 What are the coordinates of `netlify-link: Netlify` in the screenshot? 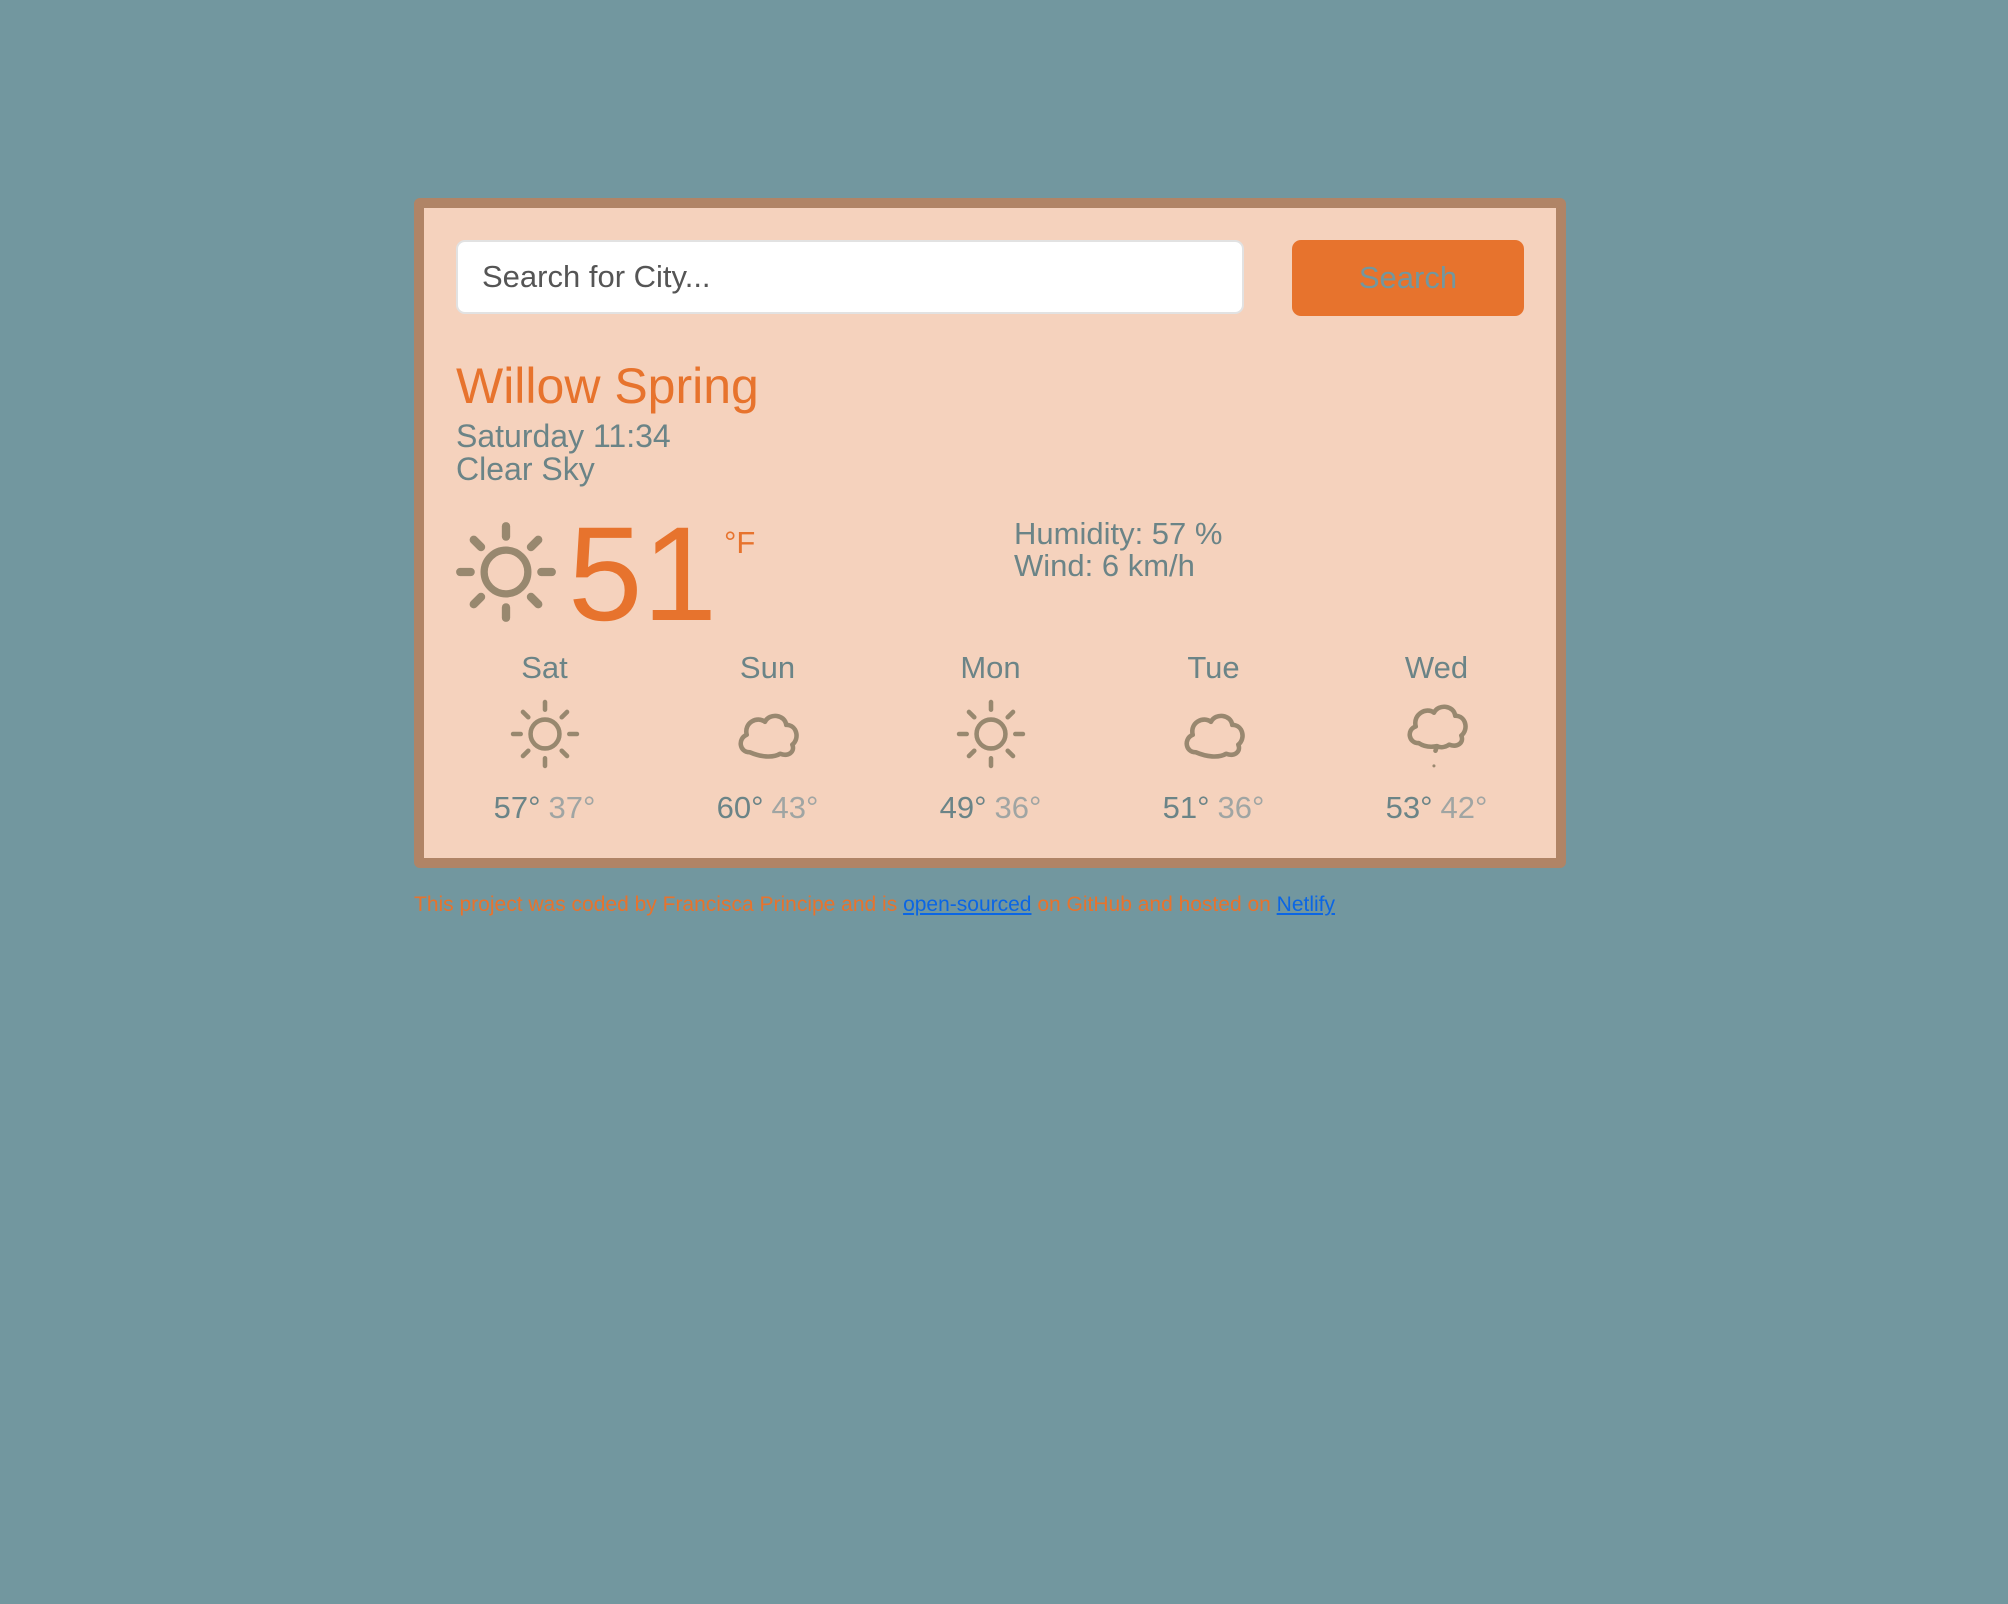 It's located at (1306, 904).